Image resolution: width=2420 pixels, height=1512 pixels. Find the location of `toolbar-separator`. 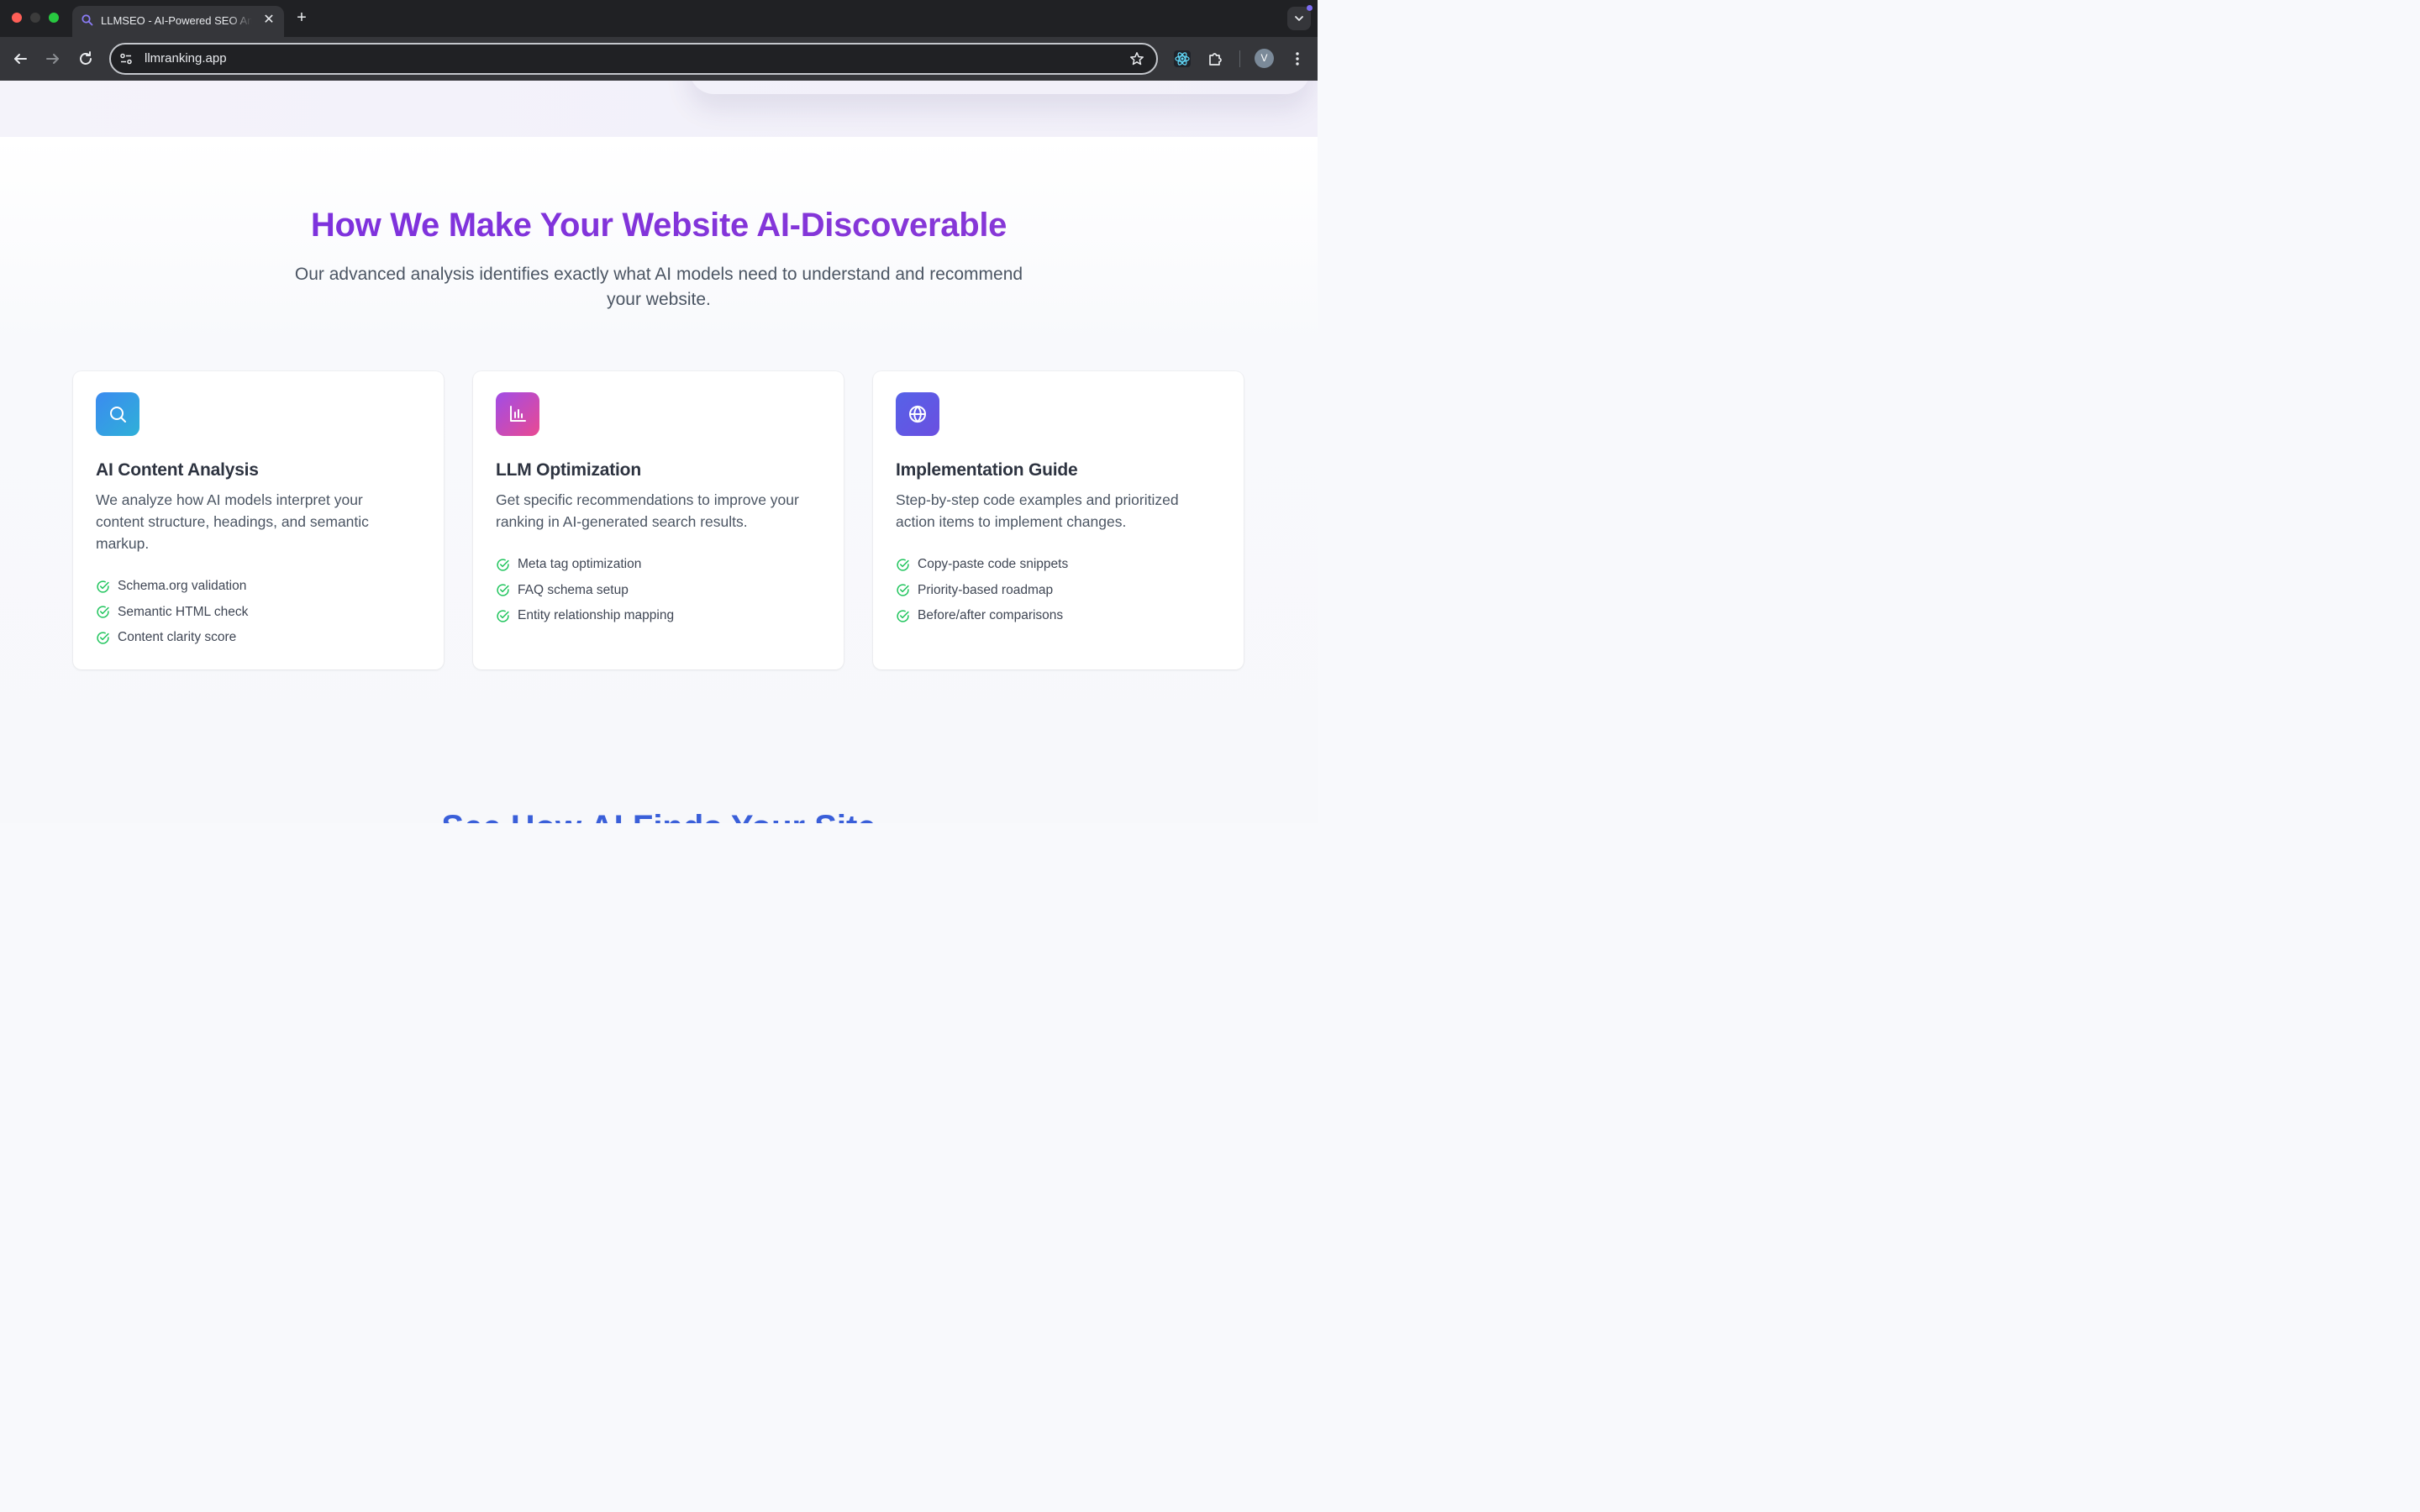

toolbar-separator is located at coordinates (1239, 58).